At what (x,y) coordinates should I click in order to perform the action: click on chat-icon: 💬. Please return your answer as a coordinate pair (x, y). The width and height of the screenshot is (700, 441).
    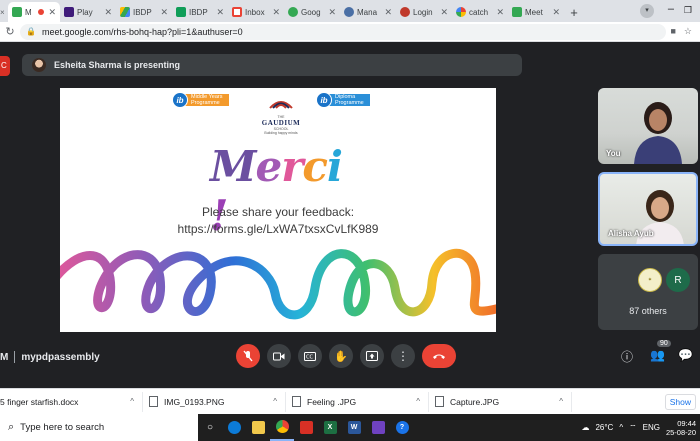
    Looking at the image, I should click on (685, 355).